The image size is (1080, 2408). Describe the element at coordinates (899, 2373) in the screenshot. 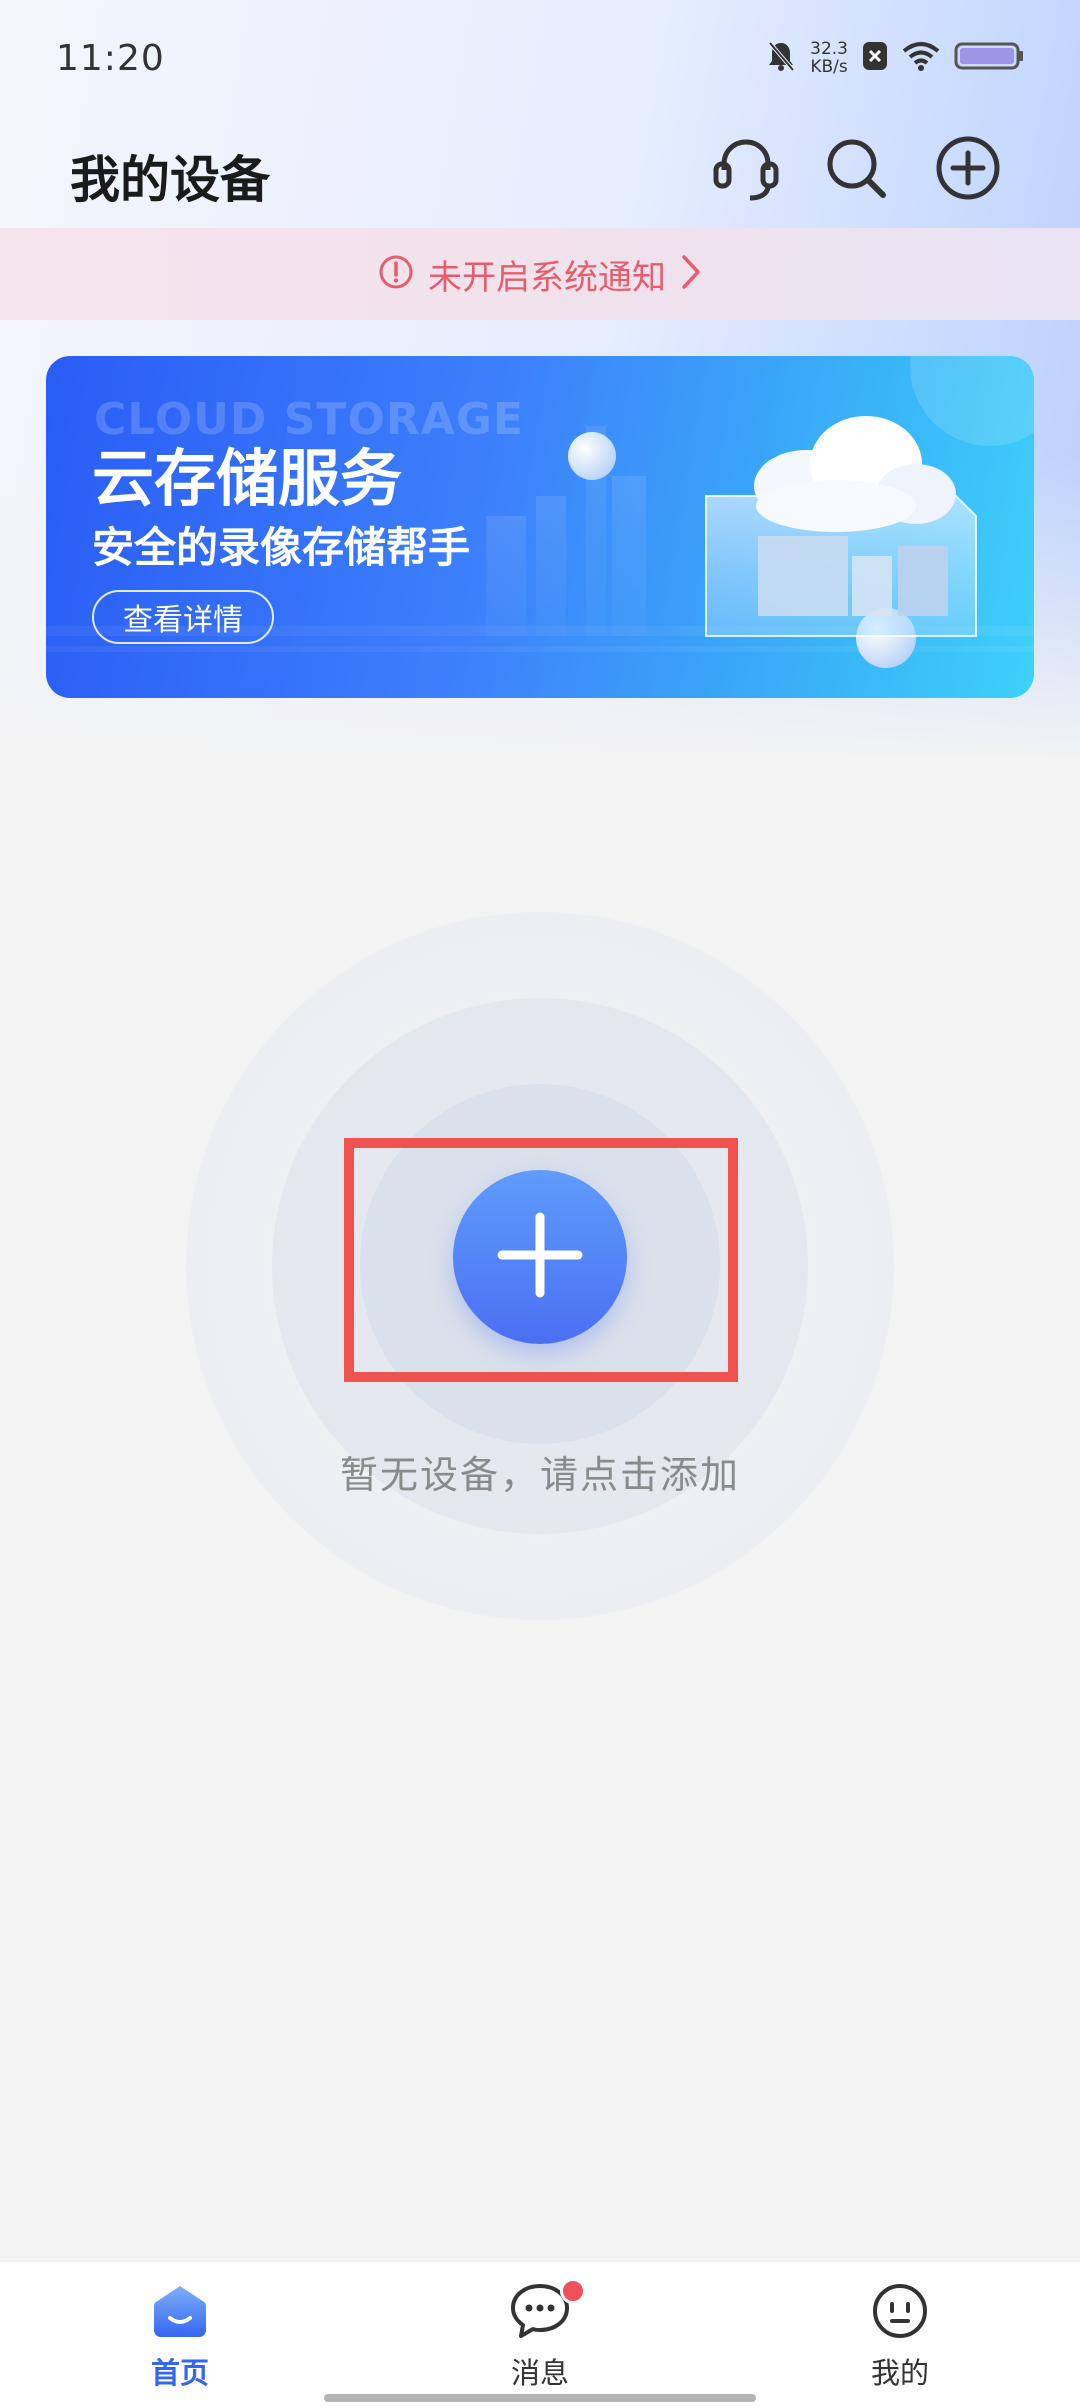

I see `tab-profile-label: 我的` at that location.